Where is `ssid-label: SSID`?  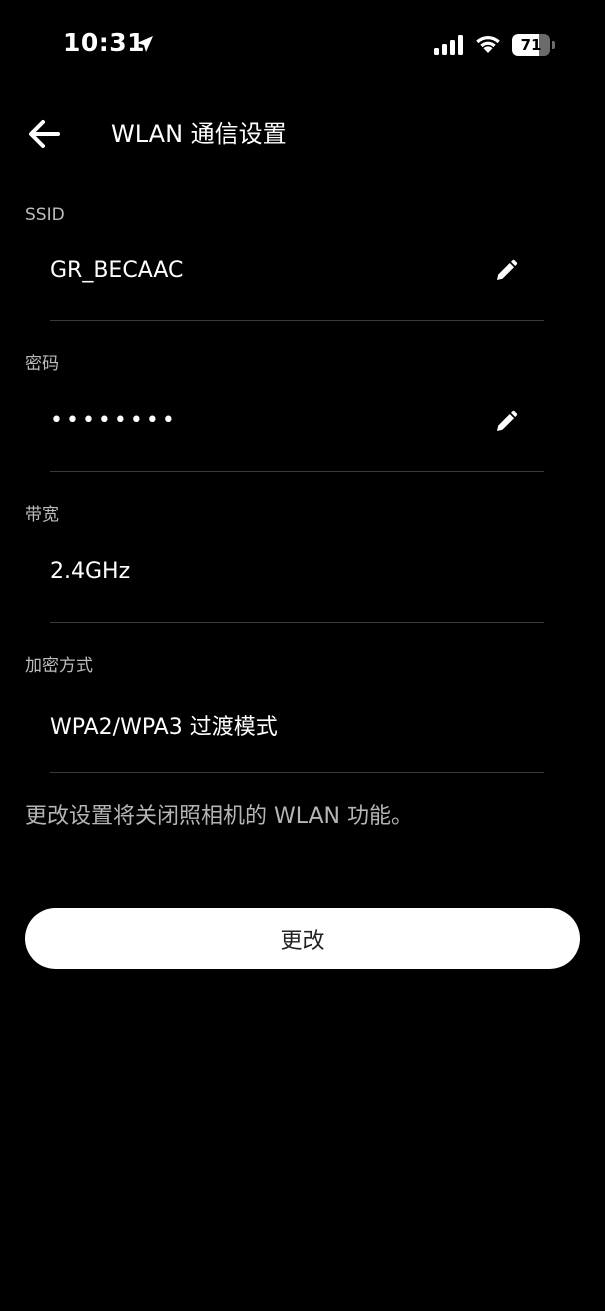
ssid-label: SSID is located at coordinates (45, 215).